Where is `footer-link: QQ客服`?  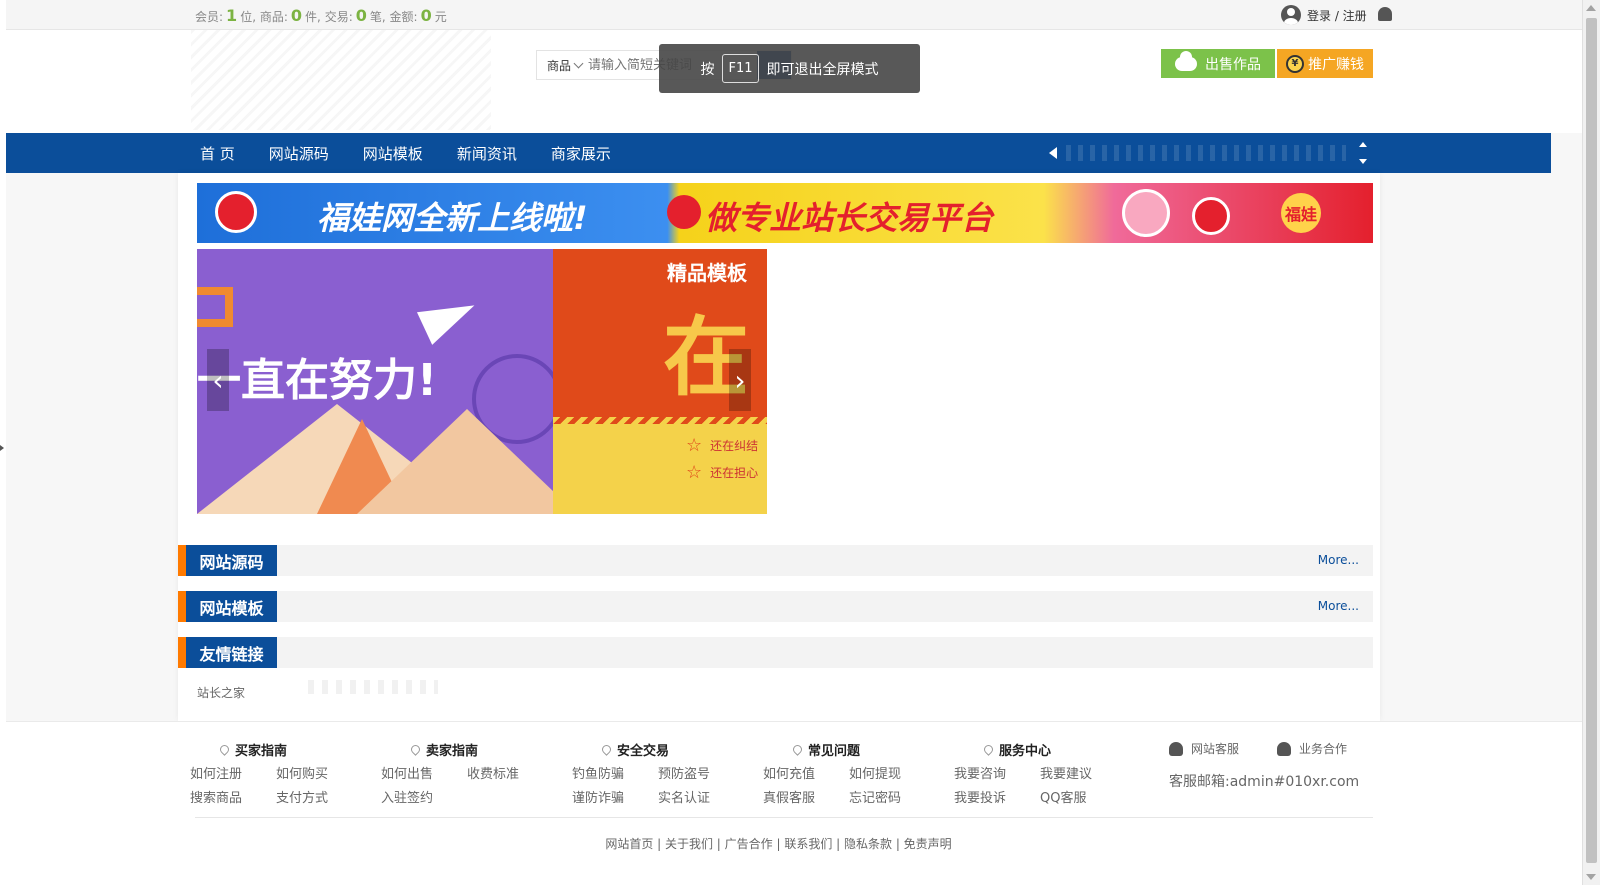 footer-link: QQ客服 is located at coordinates (1083, 796).